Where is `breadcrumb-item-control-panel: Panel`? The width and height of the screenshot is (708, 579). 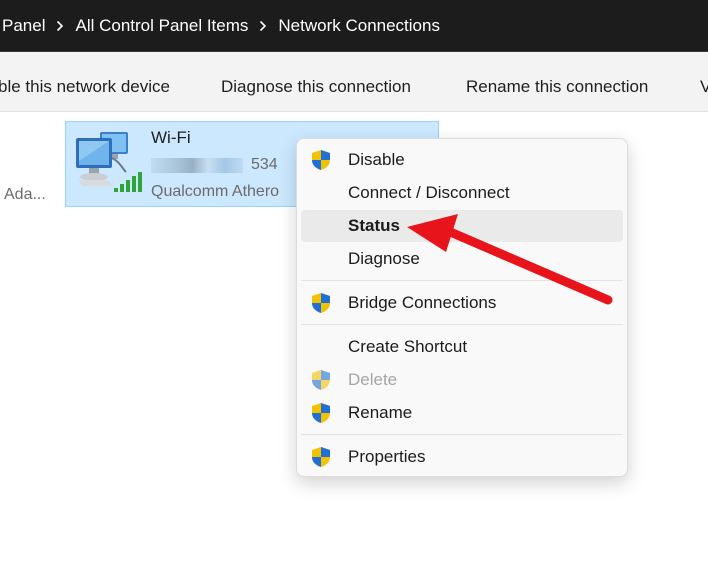 breadcrumb-item-control-panel: Panel is located at coordinates (23, 26).